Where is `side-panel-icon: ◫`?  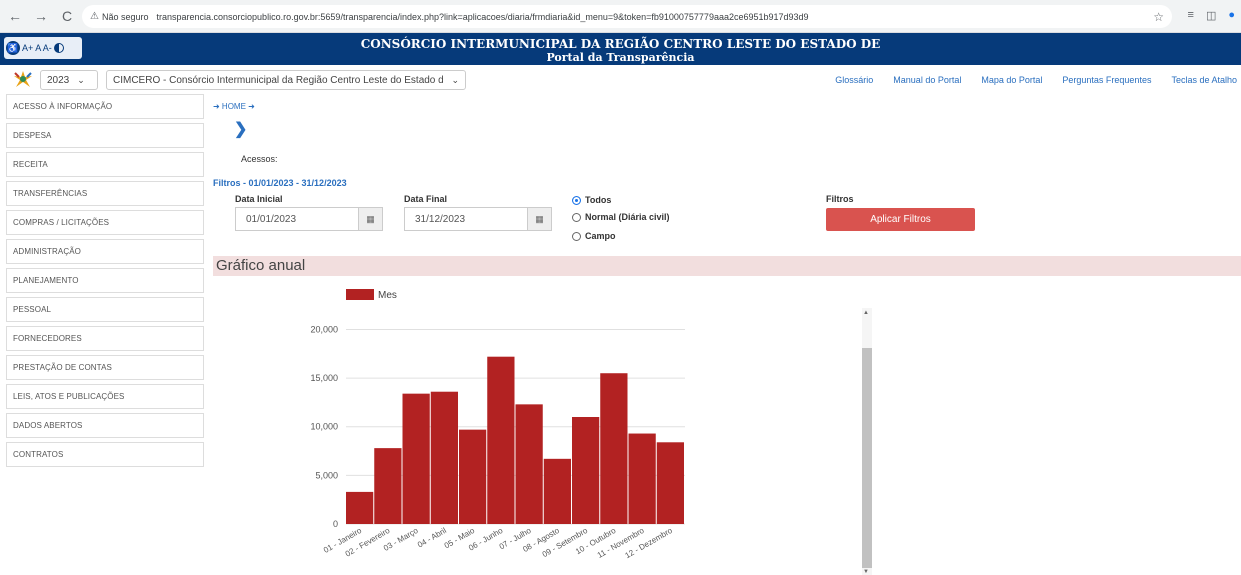
side-panel-icon: ◫ is located at coordinates (1211, 15).